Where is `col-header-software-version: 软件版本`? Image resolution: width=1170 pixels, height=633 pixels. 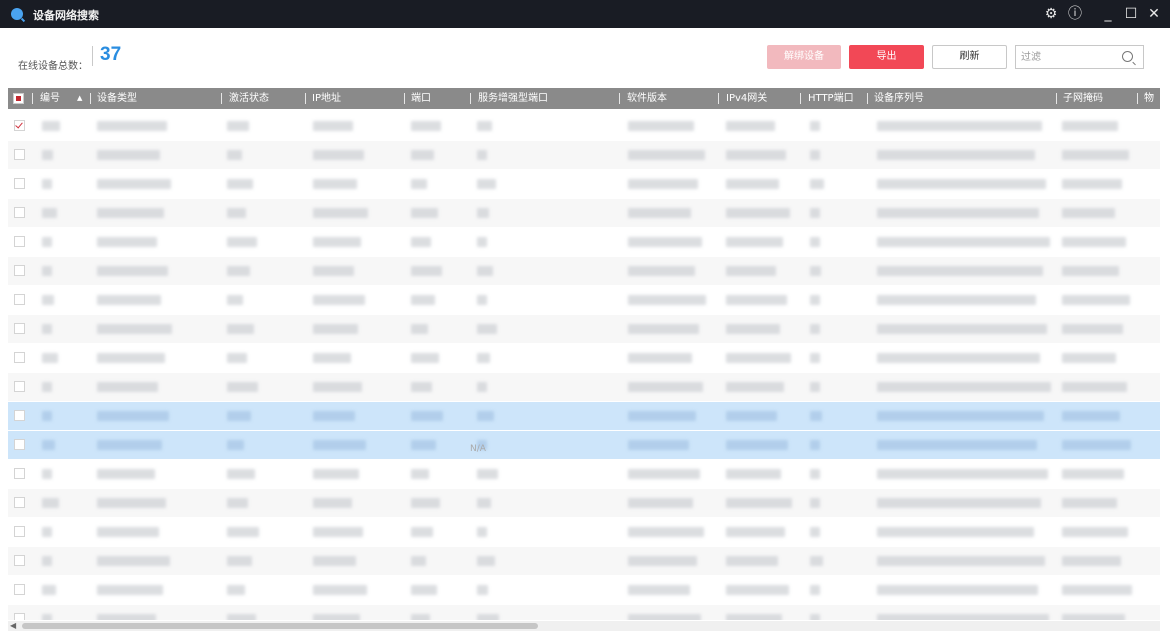
col-header-software-version: 软件版本 is located at coordinates (647, 98).